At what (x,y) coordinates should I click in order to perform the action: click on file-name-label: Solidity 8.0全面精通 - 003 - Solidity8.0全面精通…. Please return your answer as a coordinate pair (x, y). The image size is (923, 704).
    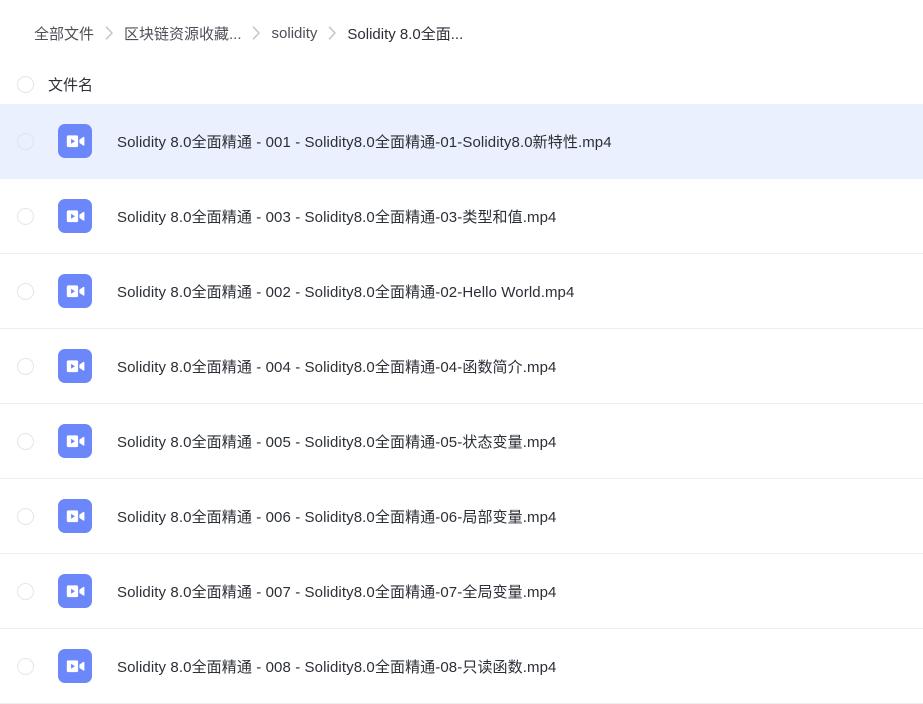
    Looking at the image, I should click on (337, 217).